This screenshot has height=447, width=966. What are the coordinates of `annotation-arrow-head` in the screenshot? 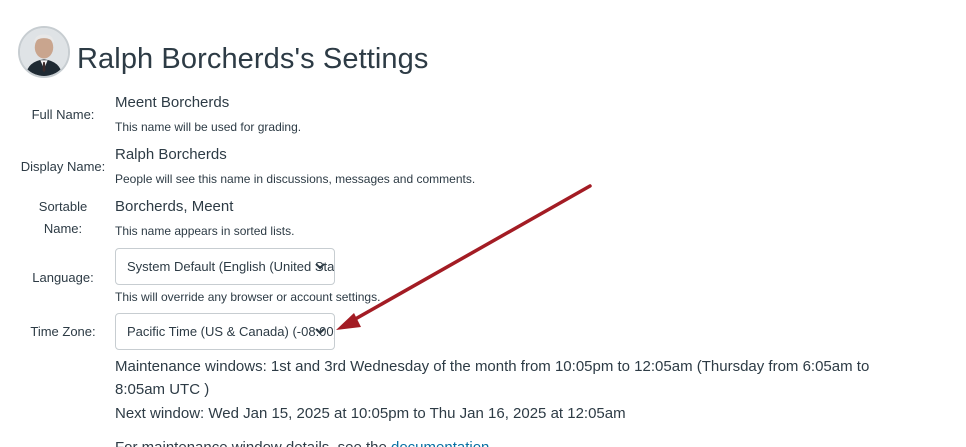 It's located at (348, 321).